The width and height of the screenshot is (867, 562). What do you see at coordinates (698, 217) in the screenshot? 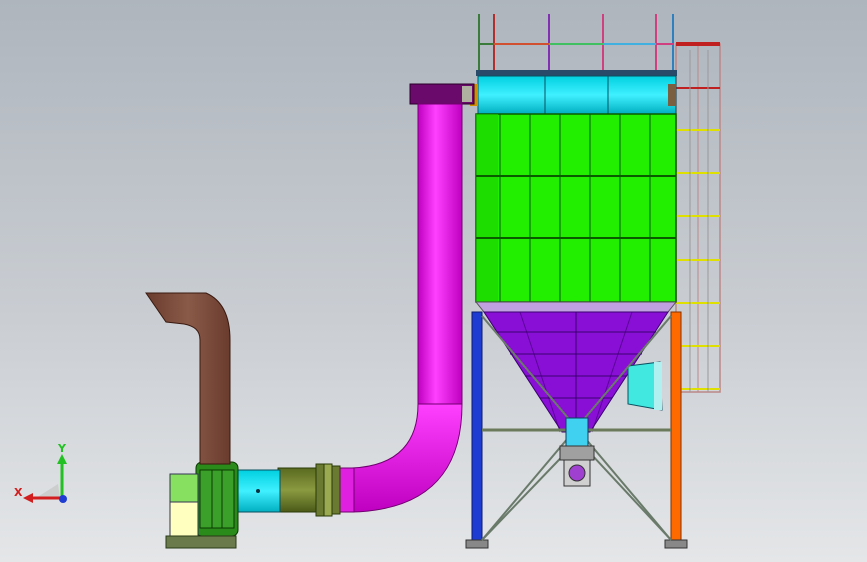
I see `ladder-cage` at bounding box center [698, 217].